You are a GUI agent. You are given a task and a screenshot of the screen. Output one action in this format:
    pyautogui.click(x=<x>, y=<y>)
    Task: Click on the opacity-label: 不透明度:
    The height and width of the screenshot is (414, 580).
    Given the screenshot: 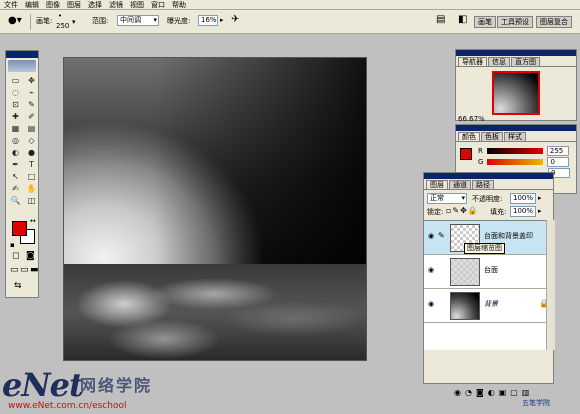 What is the action you would take?
    pyautogui.click(x=487, y=199)
    